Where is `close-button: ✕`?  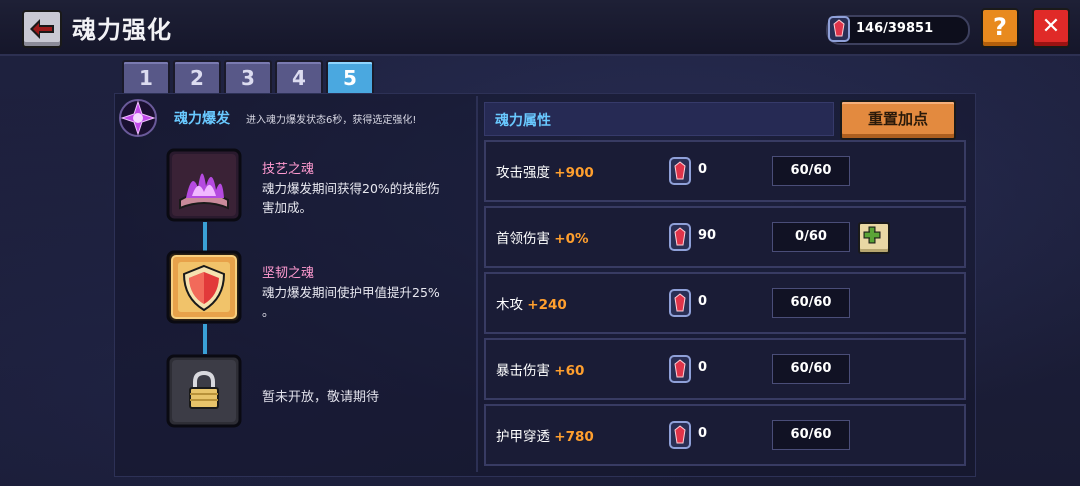 close-button: ✕ is located at coordinates (1051, 28).